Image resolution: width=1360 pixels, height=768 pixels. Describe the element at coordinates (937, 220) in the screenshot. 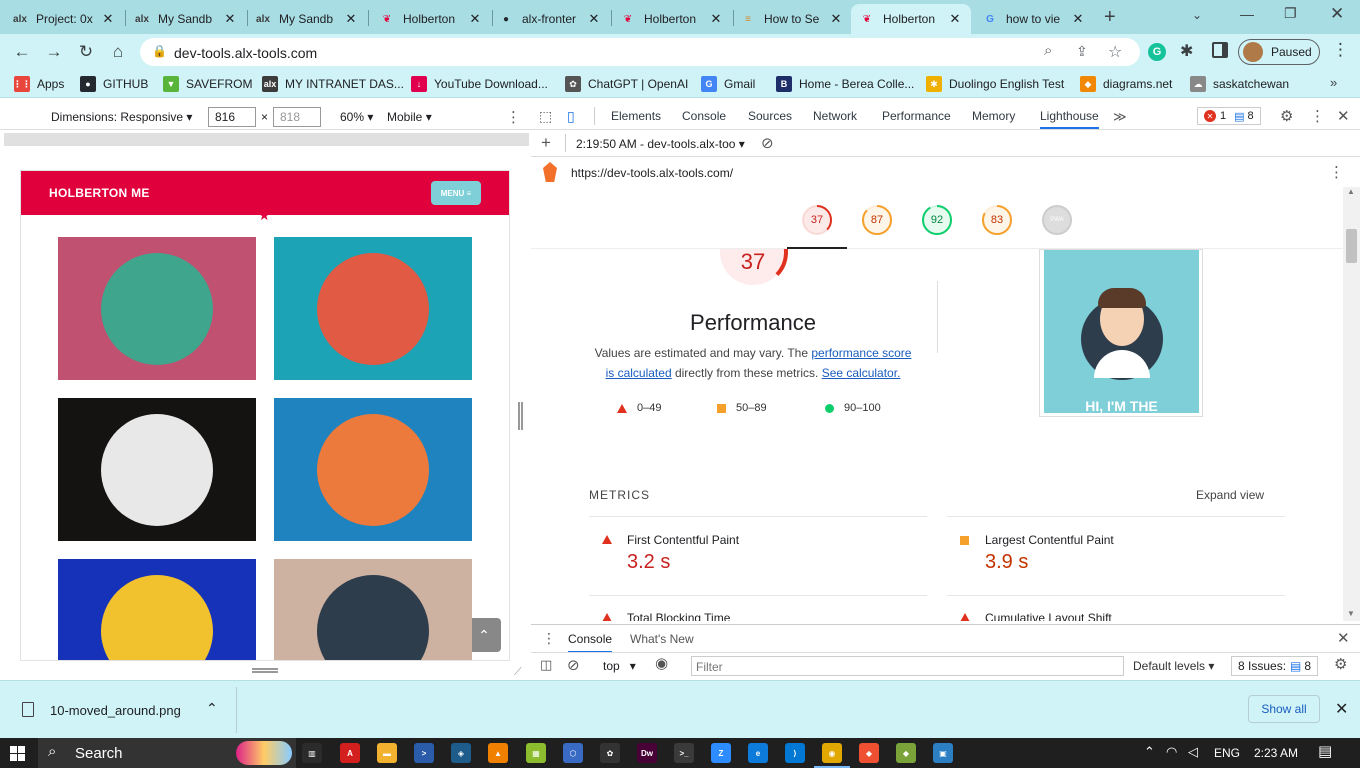

I see `best-practices-gauge: 92` at that location.